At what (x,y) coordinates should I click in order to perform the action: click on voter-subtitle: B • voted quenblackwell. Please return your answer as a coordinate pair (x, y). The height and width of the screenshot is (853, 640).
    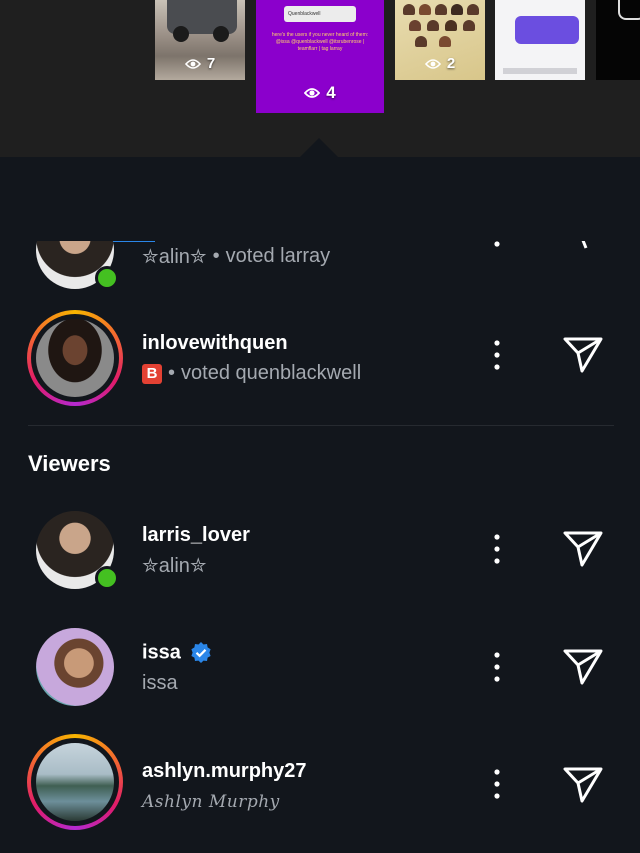
    Looking at the image, I should click on (251, 373).